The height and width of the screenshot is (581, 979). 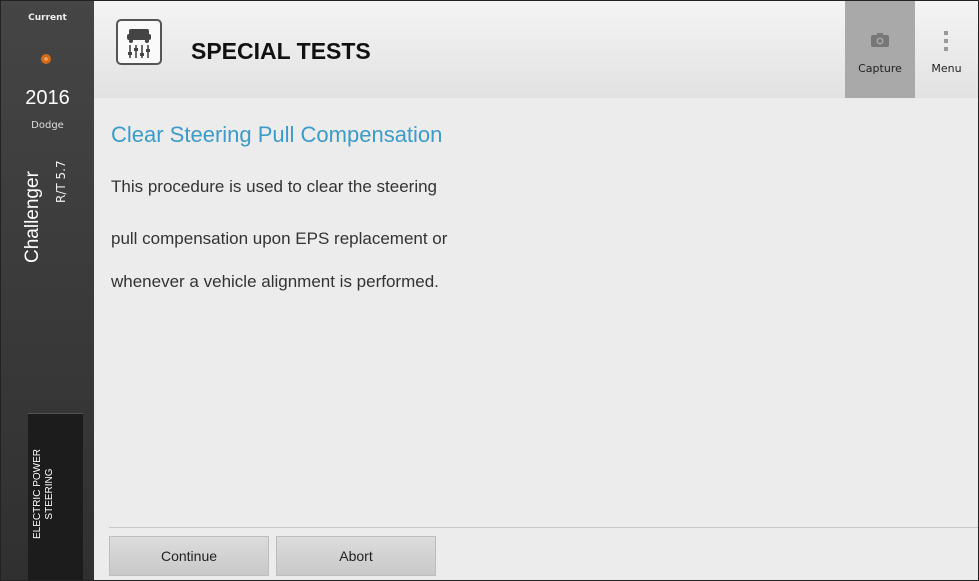 I want to click on capture-label: Capture, so click(x=880, y=68).